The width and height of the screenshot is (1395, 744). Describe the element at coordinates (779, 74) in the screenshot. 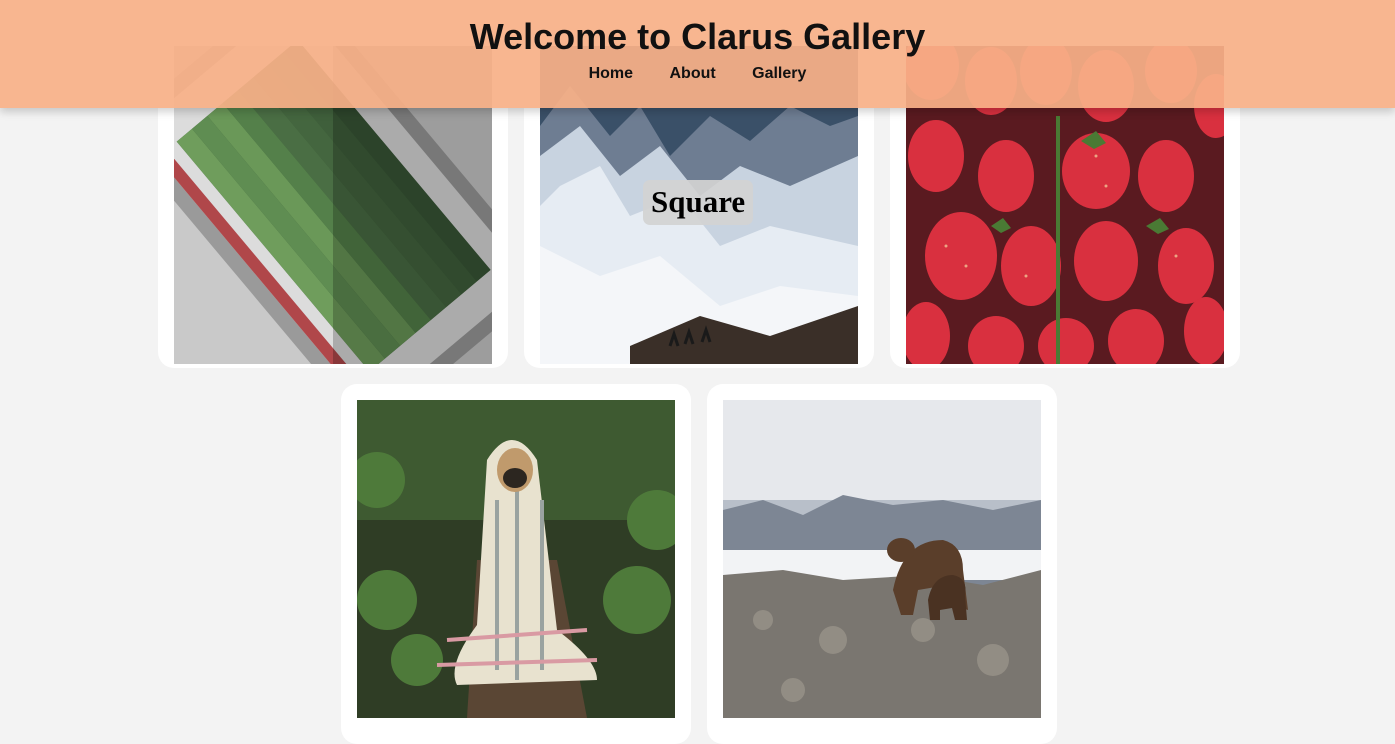

I see `nav-gallery-link: Gallery` at that location.